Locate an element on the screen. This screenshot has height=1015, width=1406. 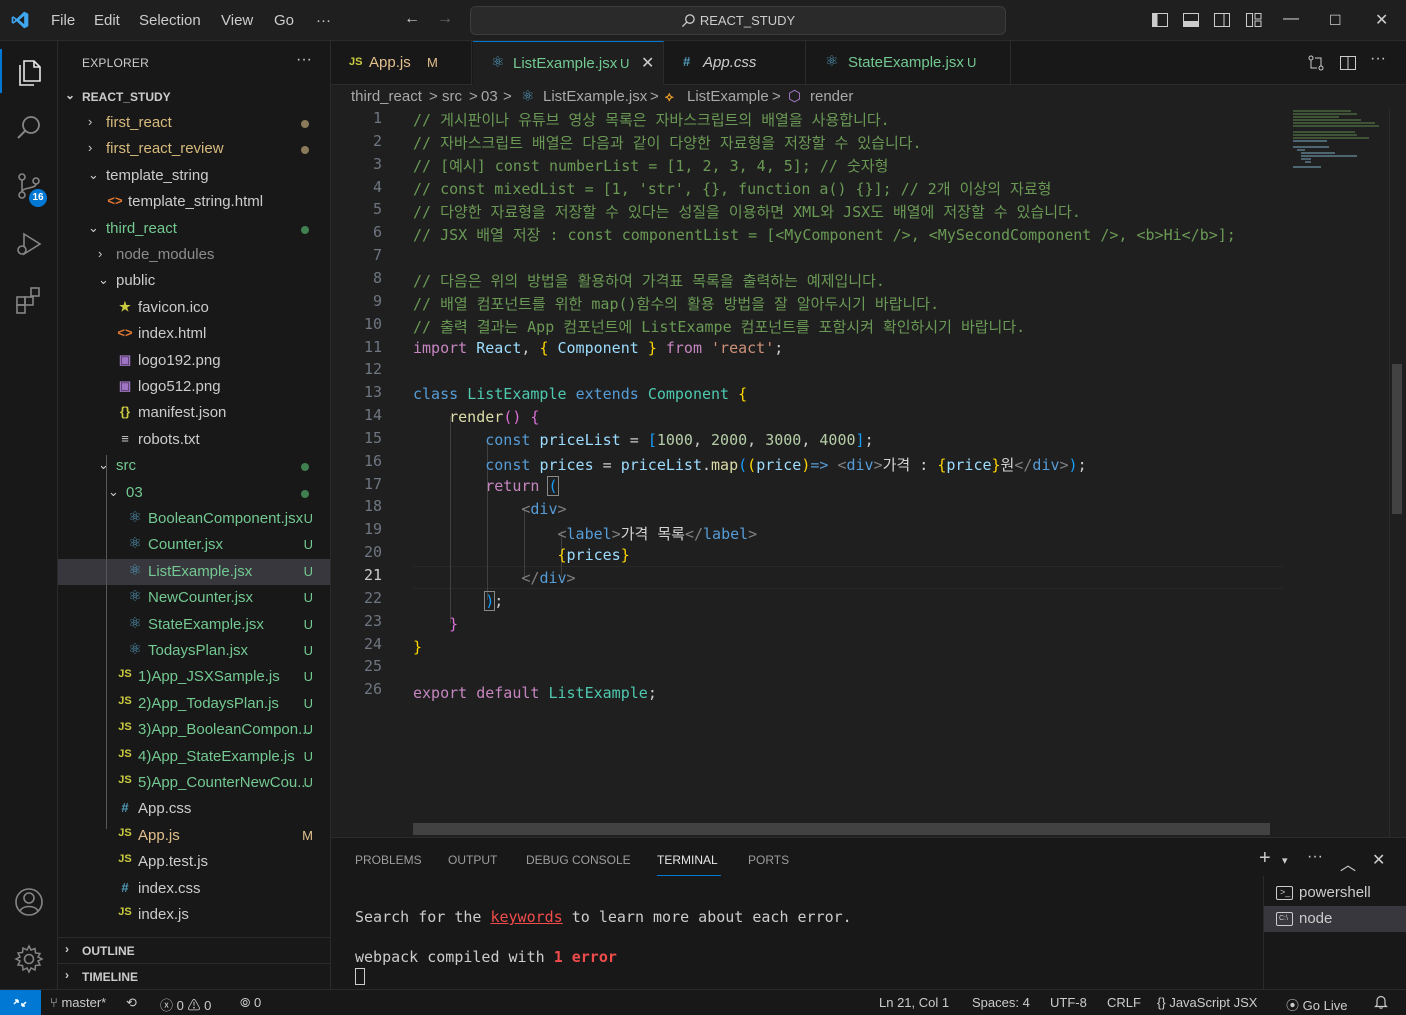
outline-section-header: › OUTLINE is located at coordinates (194, 950).